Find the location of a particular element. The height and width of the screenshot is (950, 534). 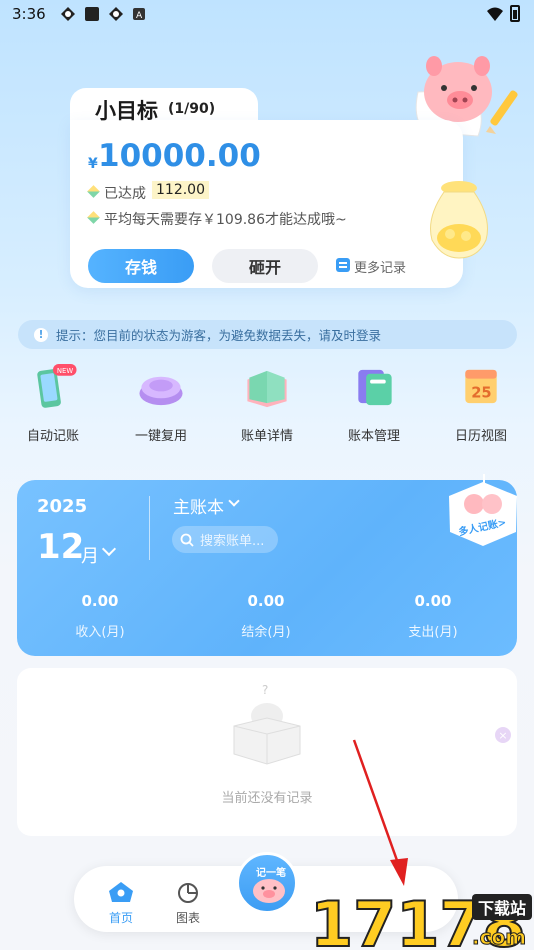

empty-state-text: 当前还没有记录 is located at coordinates (267, 798).